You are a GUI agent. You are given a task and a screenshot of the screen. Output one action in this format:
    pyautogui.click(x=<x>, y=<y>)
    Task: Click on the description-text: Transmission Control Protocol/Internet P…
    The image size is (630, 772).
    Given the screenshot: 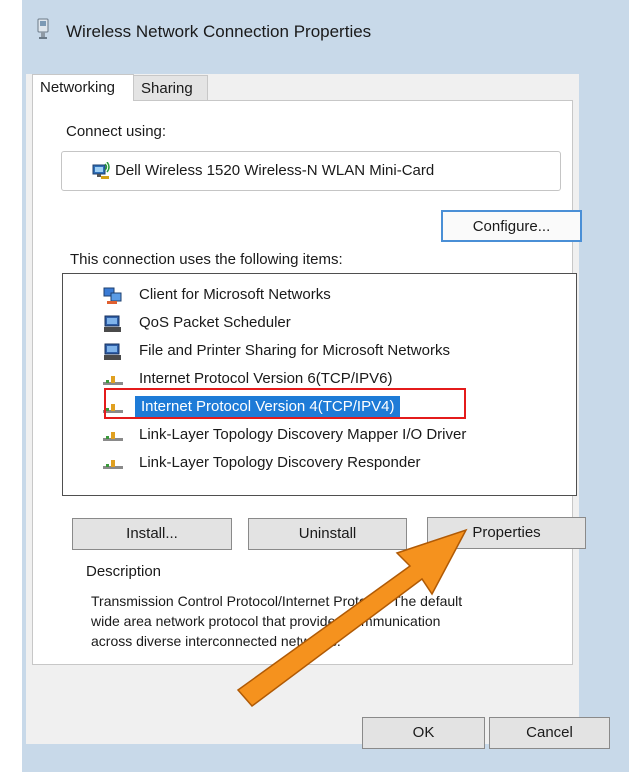 What is the action you would take?
    pyautogui.click(x=326, y=621)
    